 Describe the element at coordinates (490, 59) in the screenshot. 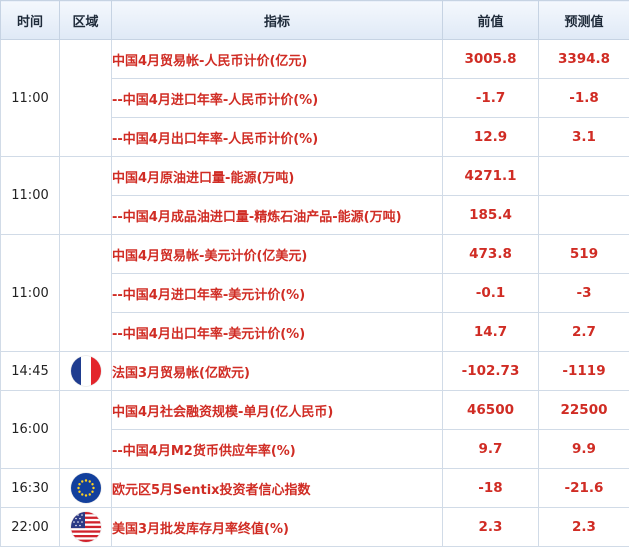

I see `previous-value: 3005.8` at that location.